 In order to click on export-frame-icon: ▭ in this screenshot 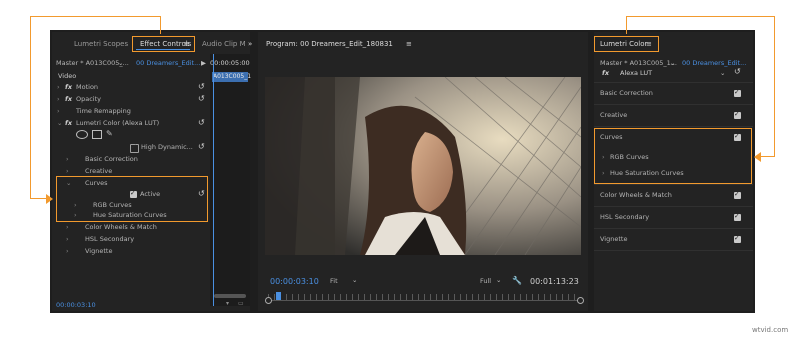, I will do `click(241, 303)`.